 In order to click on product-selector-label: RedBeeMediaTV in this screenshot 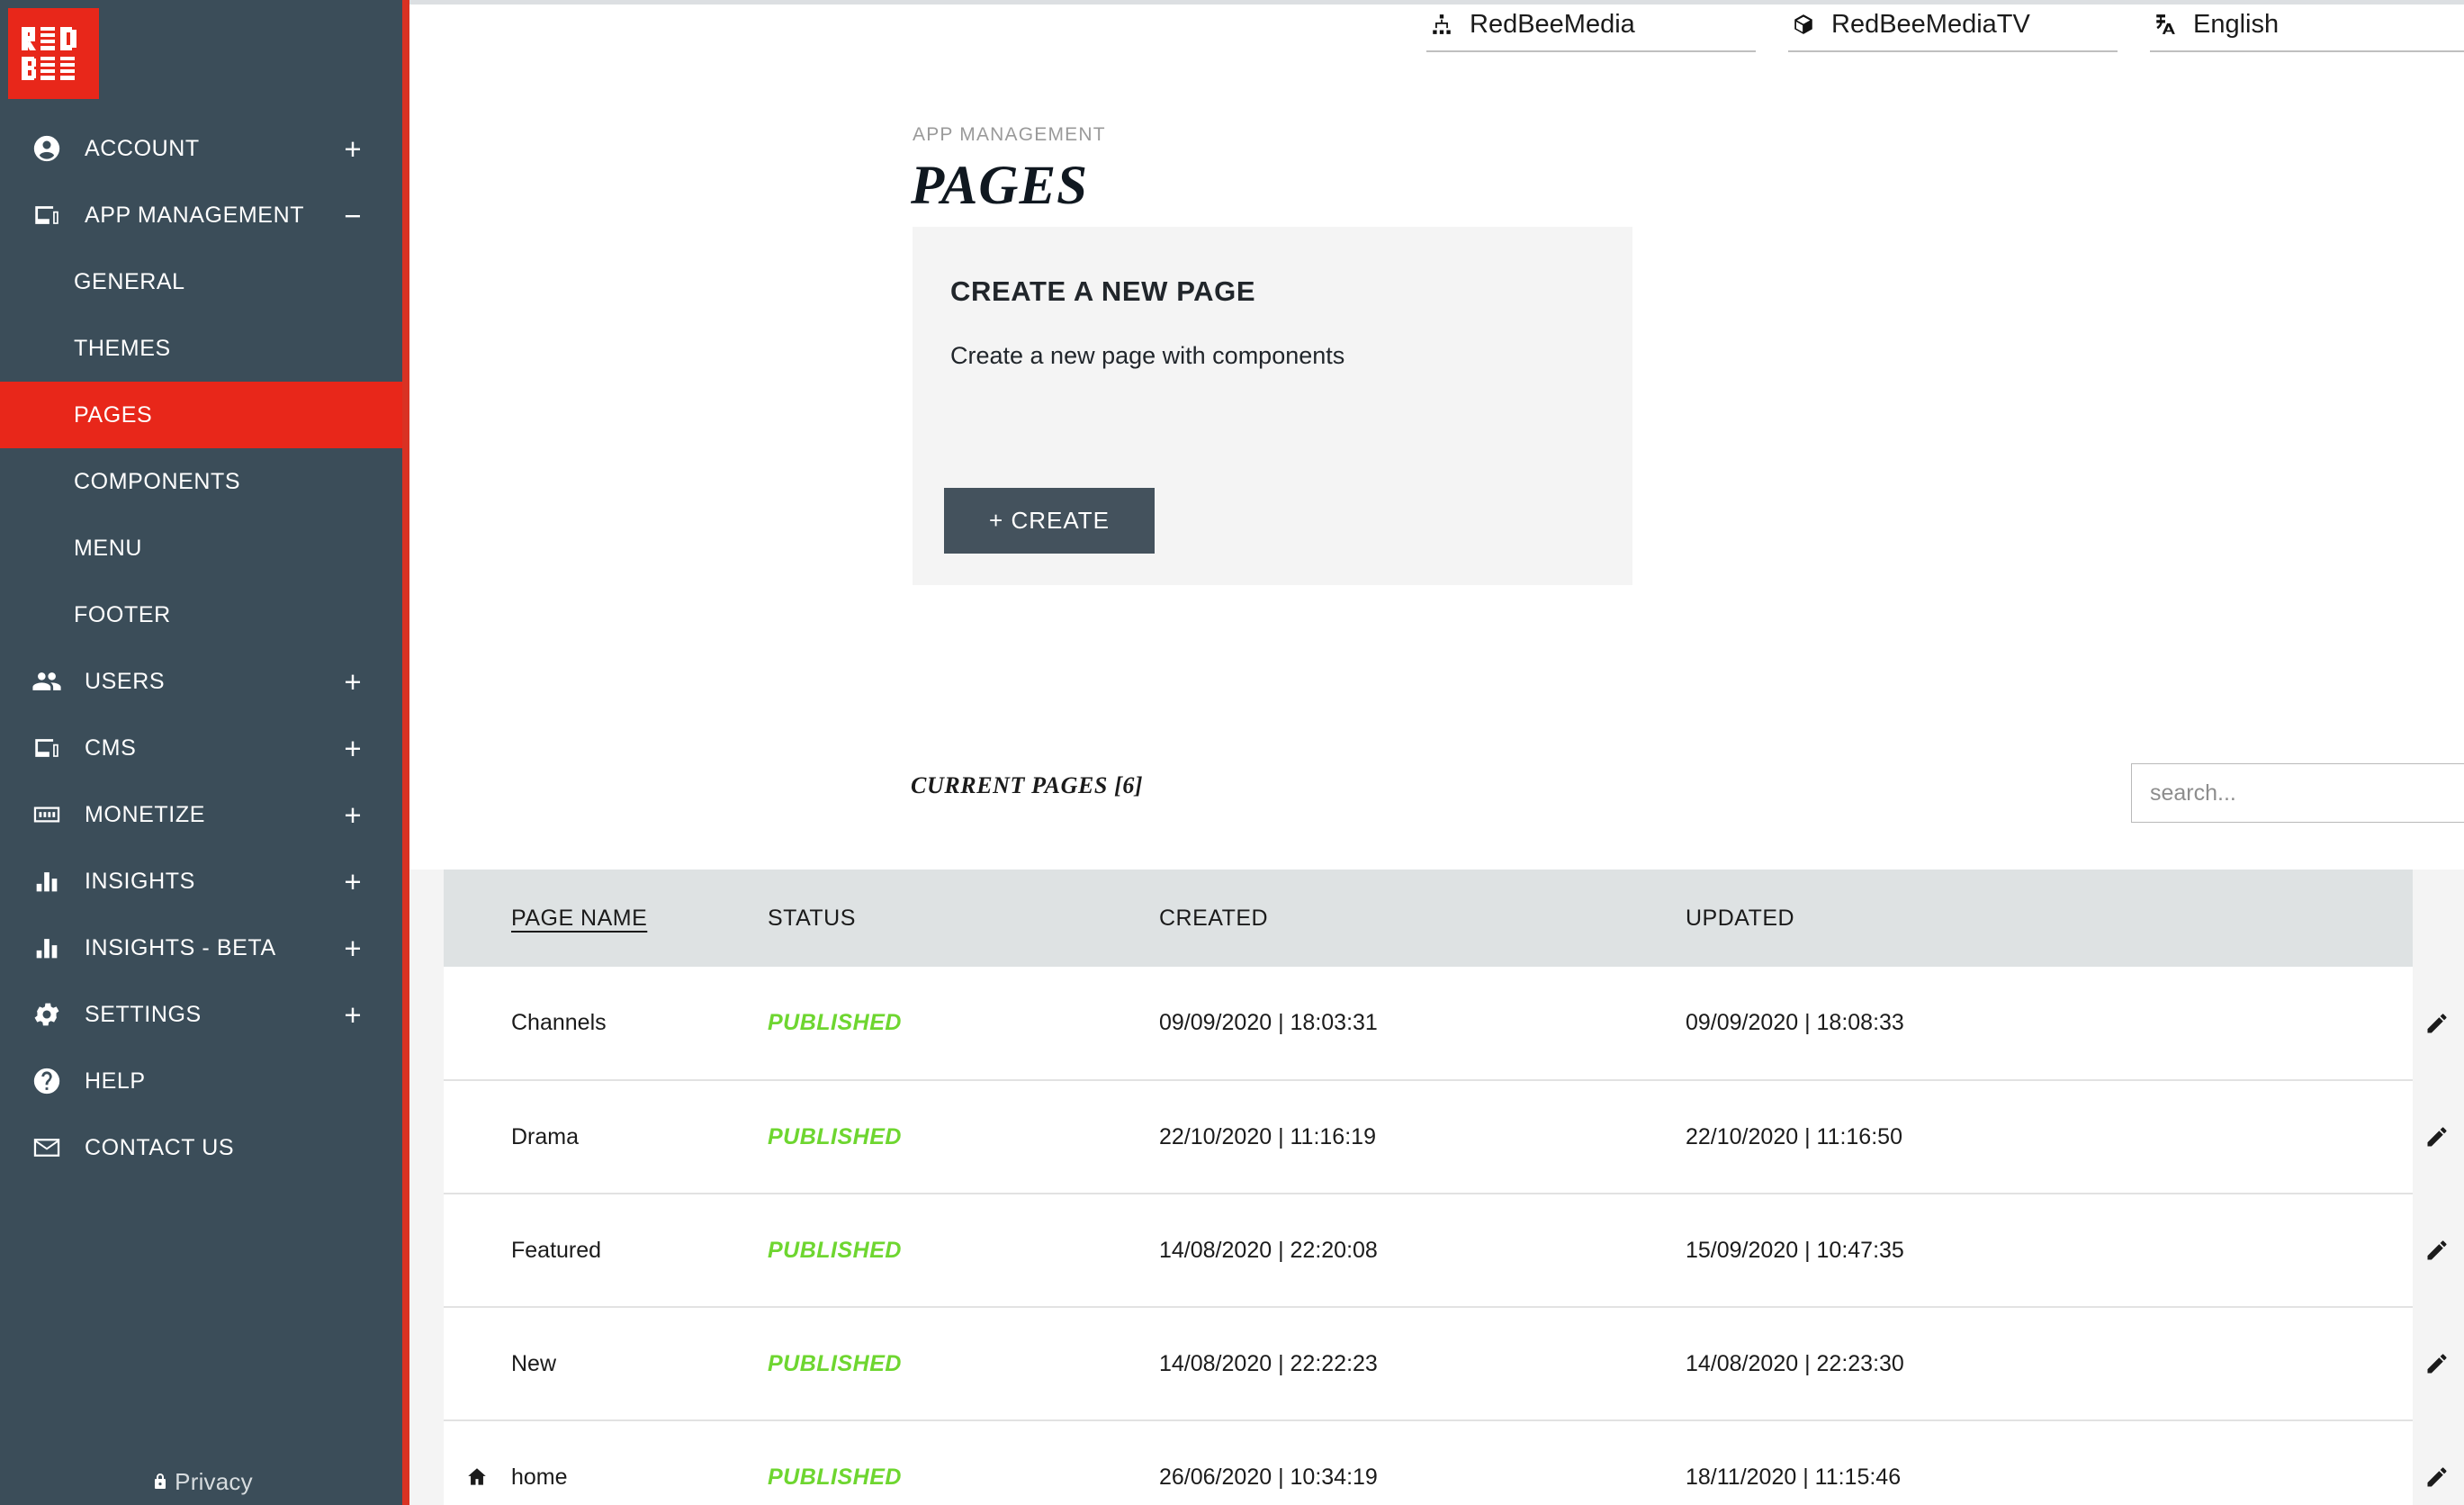, I will do `click(1931, 24)`.